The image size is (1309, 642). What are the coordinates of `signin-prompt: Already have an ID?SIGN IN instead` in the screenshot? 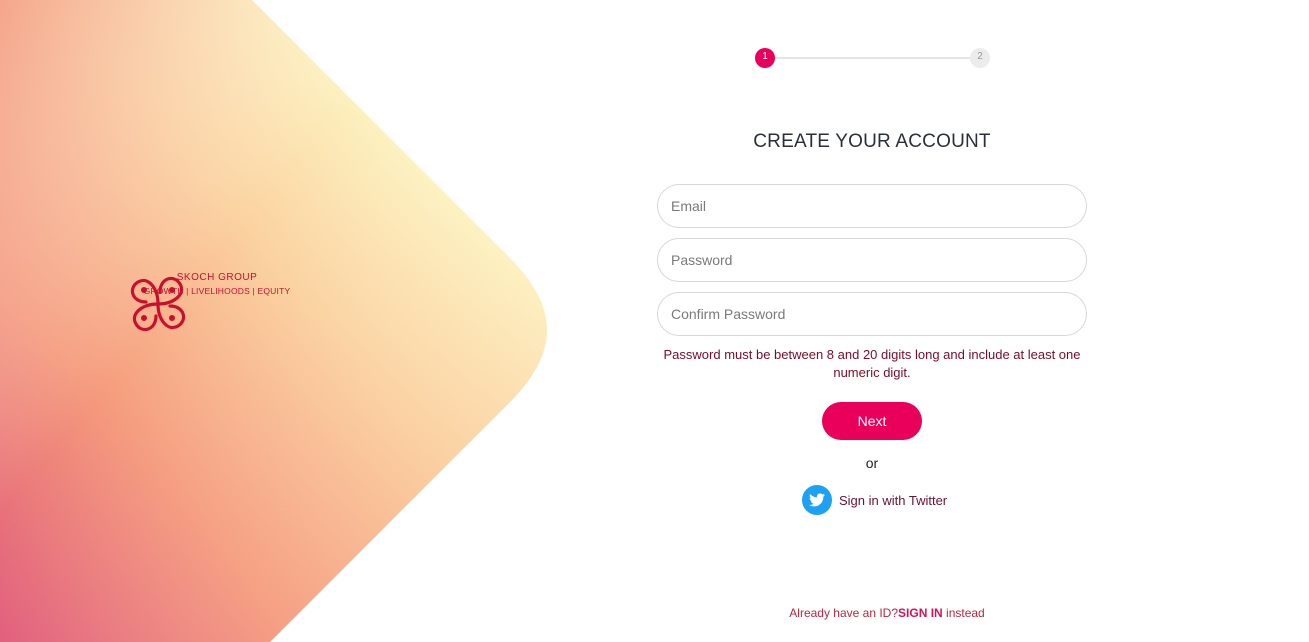 It's located at (887, 613).